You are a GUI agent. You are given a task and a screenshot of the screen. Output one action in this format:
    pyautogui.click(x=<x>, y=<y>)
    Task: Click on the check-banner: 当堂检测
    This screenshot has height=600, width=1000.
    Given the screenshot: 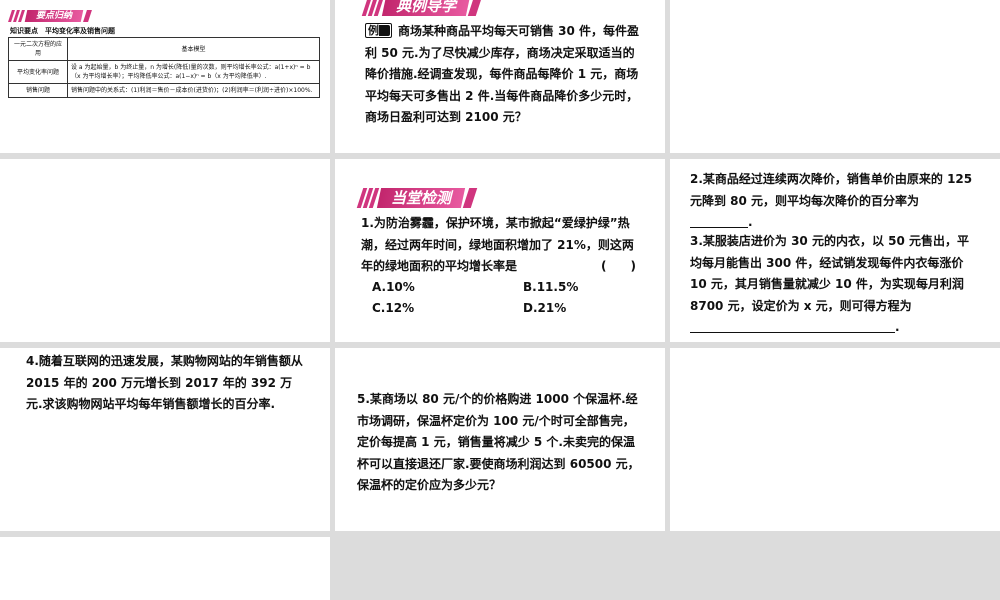 What is the action you would take?
    pyautogui.click(x=417, y=198)
    